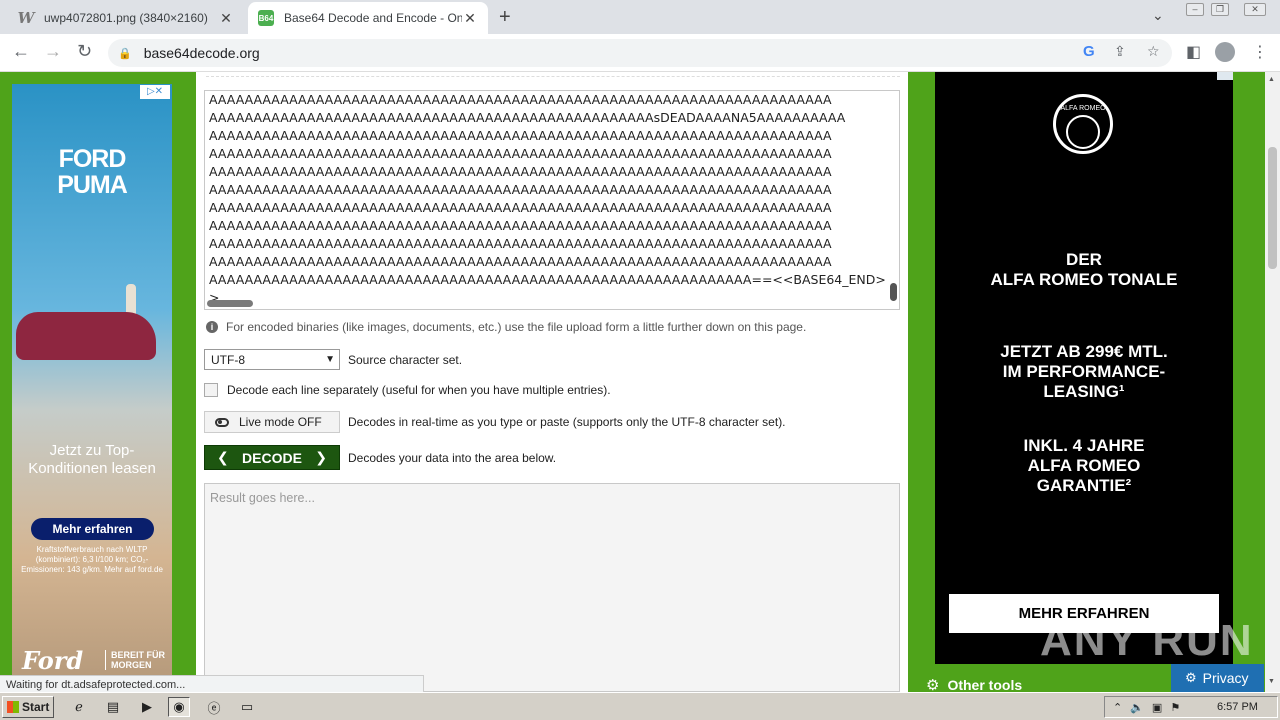  I want to click on info-icon: i, so click(212, 327).